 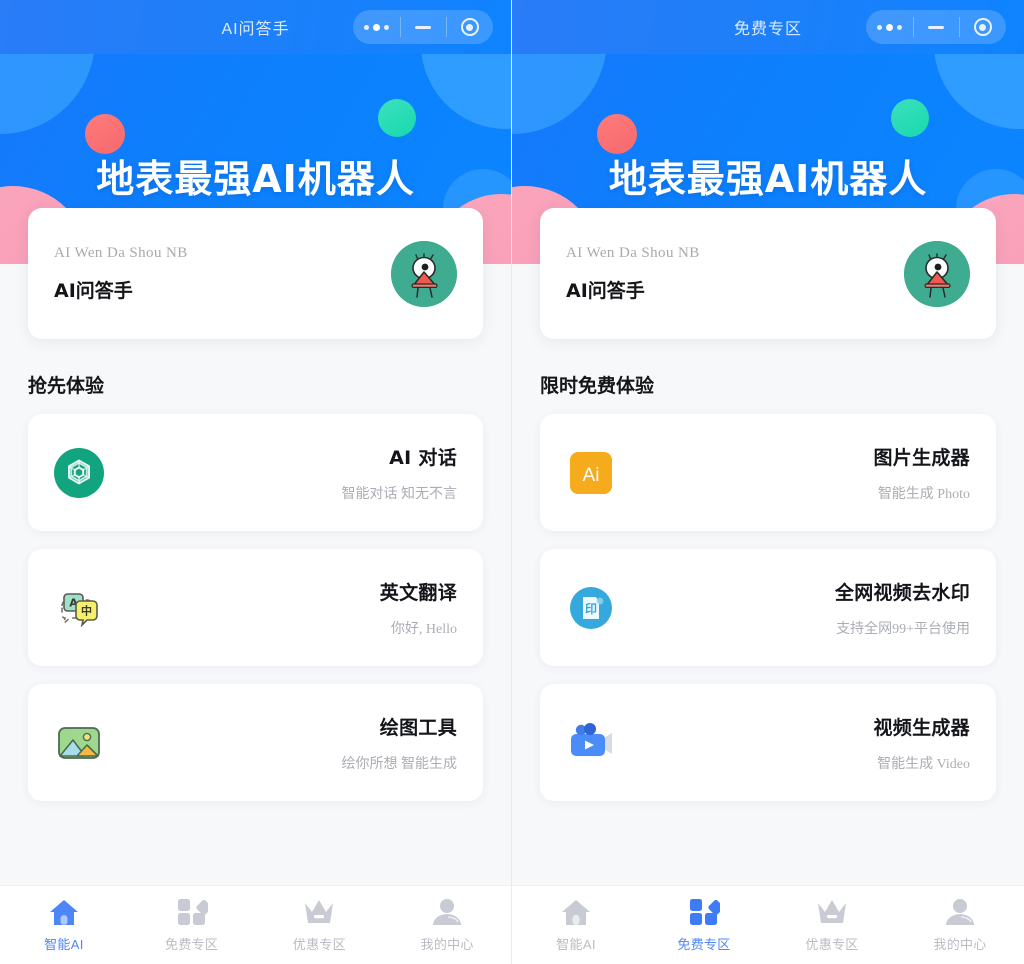 I want to click on list-item-title: 英文翻译, so click(x=418, y=592).